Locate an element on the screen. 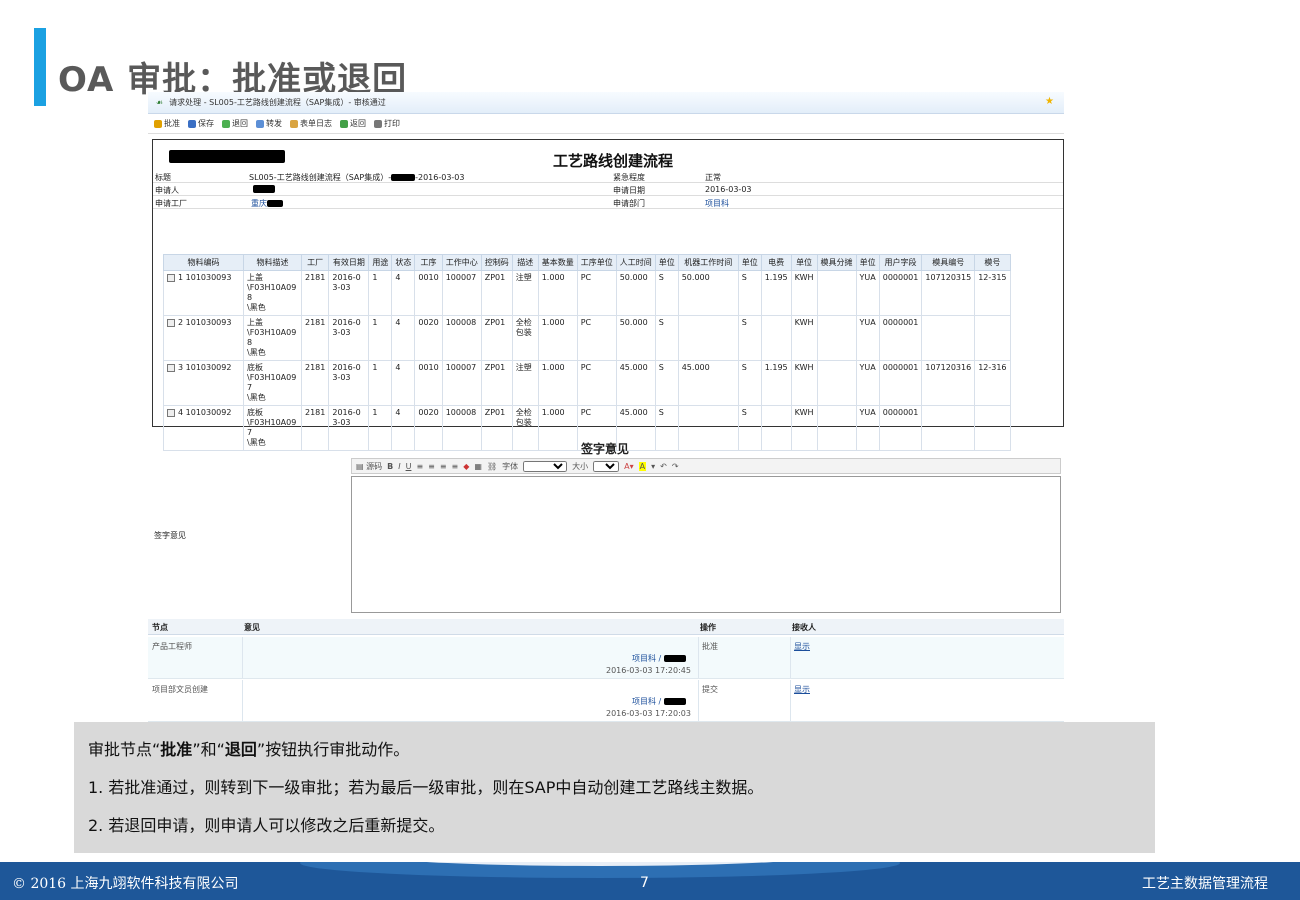  bg-color-icon: A is located at coordinates (642, 466).